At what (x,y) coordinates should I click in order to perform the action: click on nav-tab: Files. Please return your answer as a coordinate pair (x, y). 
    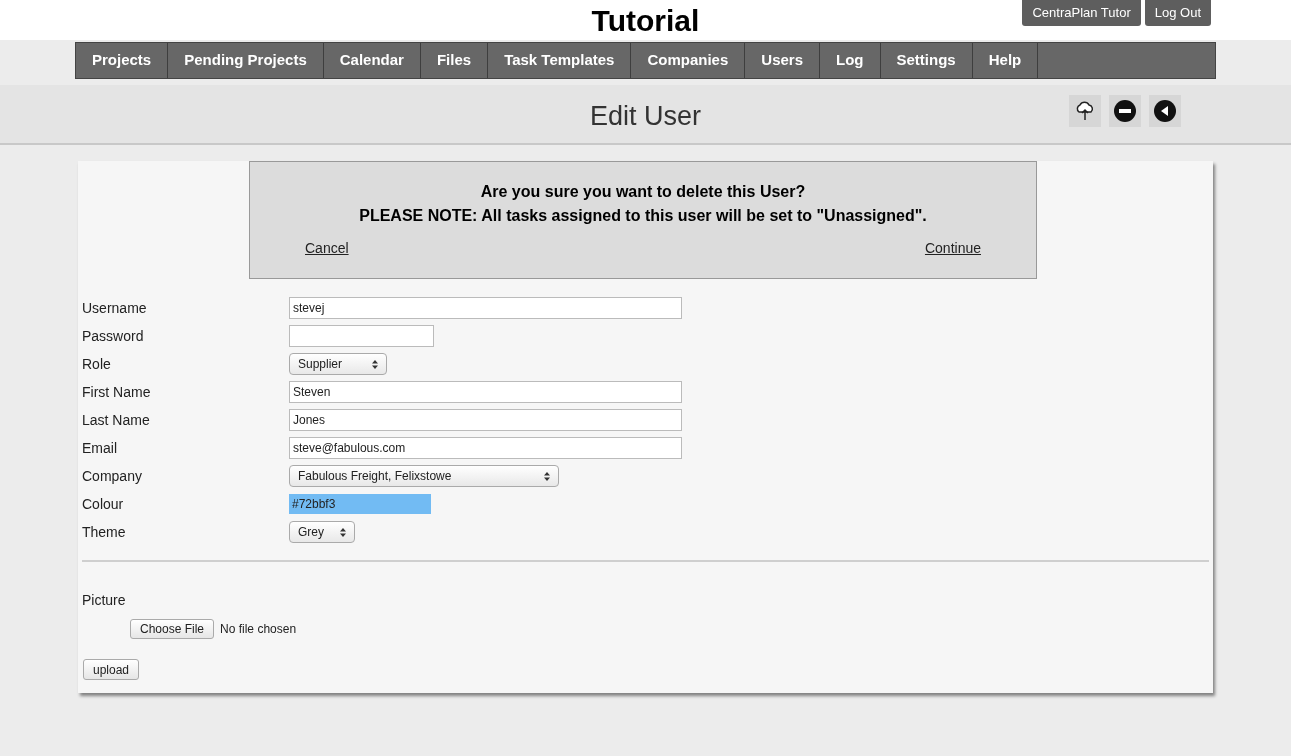
    Looking at the image, I should click on (454, 60).